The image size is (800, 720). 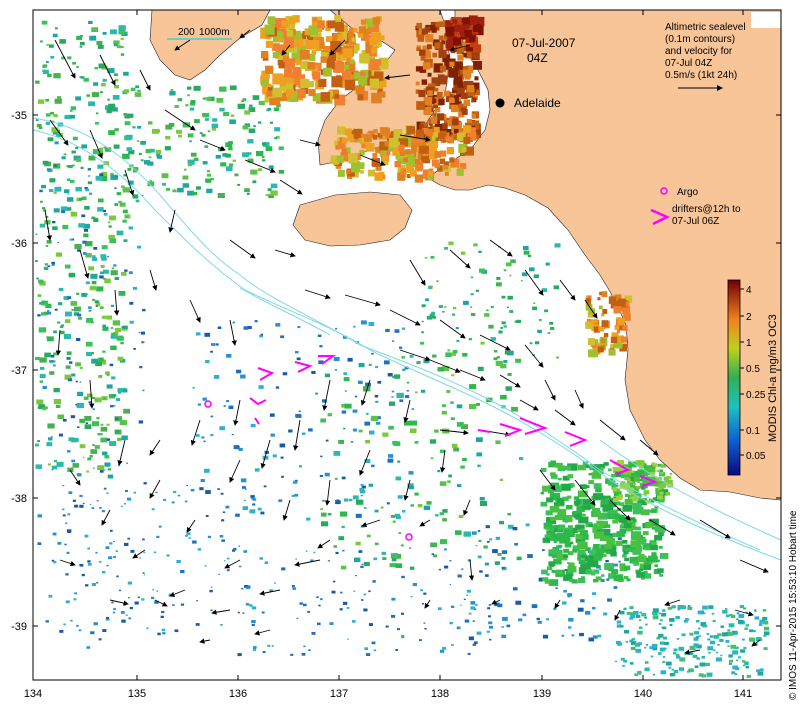 What do you see at coordinates (19, 116) in the screenshot?
I see `y-tick-label: -35` at bounding box center [19, 116].